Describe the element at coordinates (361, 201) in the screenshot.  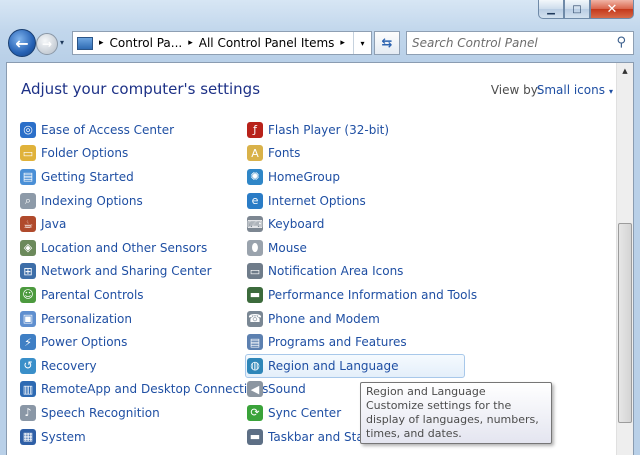
I see `control-panel-item: e Internet Options` at that location.